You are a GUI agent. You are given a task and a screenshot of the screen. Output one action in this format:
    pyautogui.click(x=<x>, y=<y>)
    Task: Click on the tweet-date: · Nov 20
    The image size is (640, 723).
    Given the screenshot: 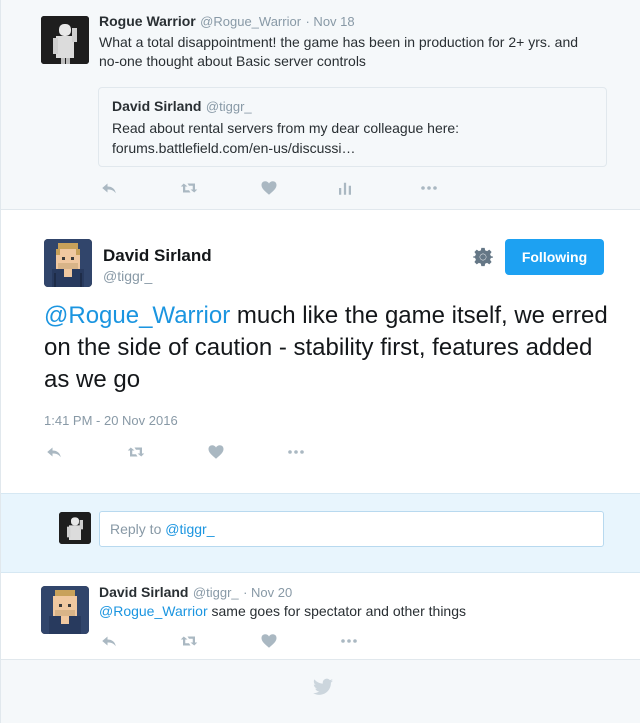 What is the action you would take?
    pyautogui.click(x=267, y=592)
    